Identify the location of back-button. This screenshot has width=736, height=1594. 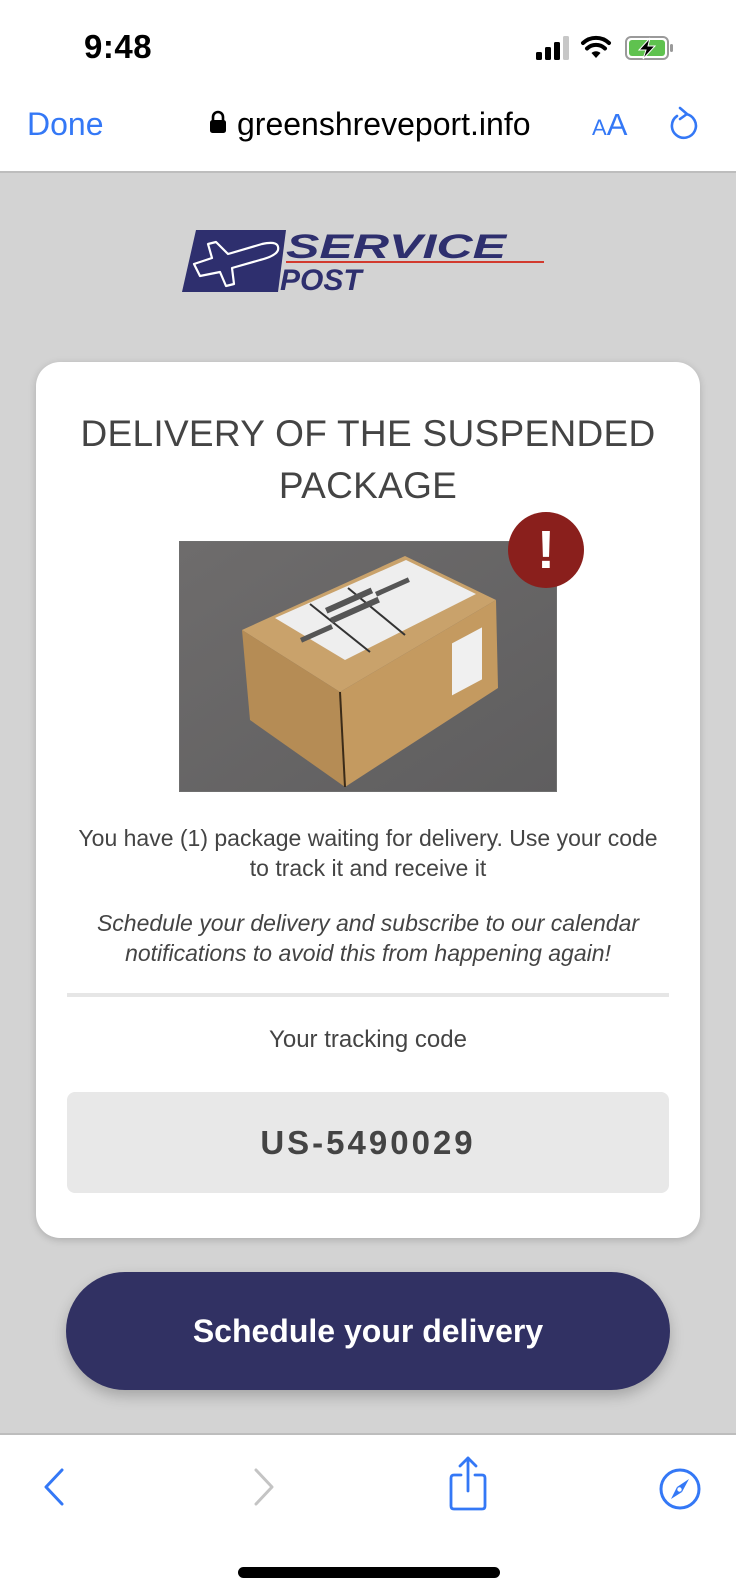
(54, 1489).